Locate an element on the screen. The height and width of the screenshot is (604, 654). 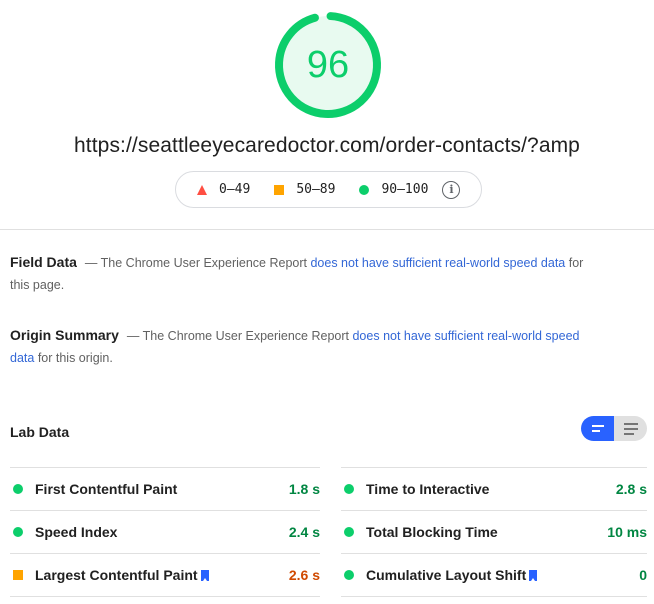
info-icon: i is located at coordinates (451, 189).